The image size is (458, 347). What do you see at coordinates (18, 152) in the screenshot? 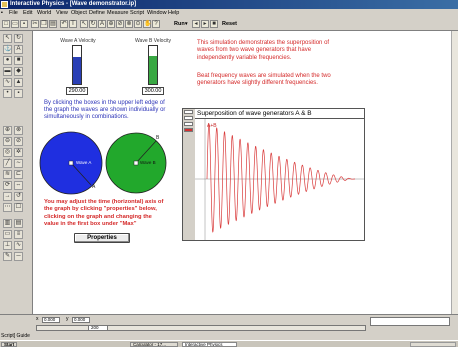
I see `gear-icon: ✲` at bounding box center [18, 152].